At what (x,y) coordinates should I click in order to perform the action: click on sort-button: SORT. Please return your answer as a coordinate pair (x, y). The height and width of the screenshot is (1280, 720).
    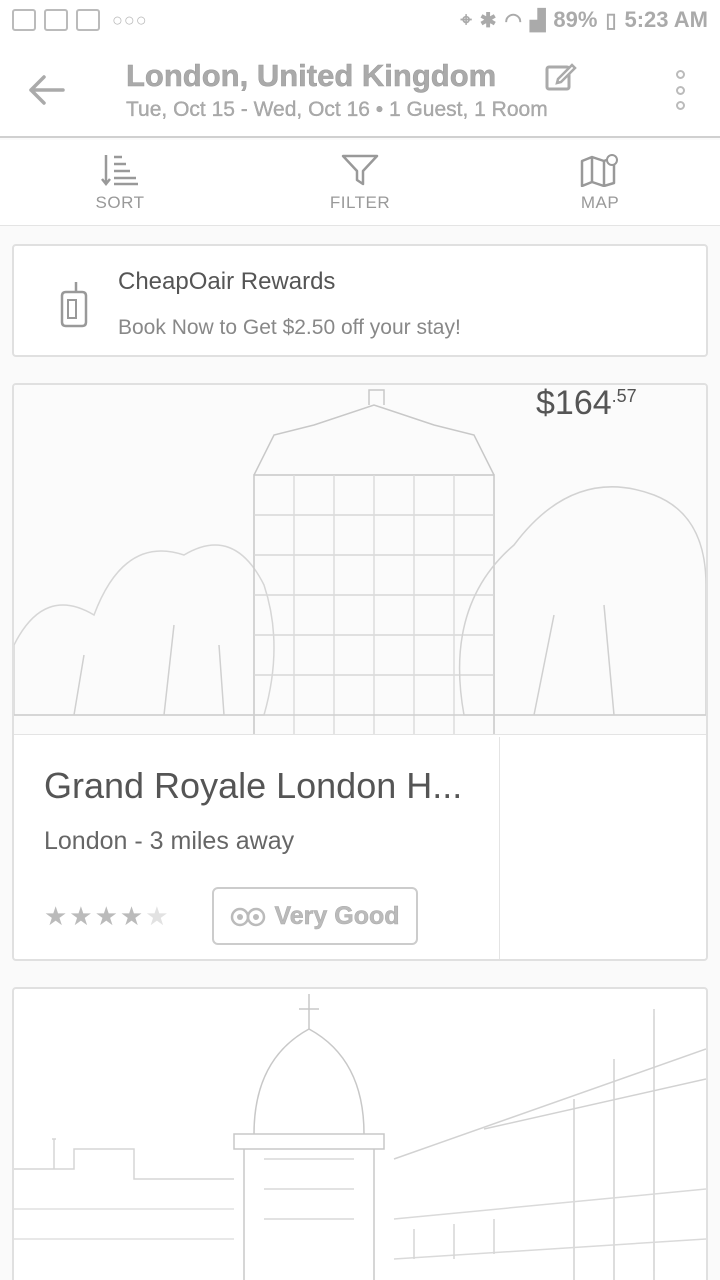
    Looking at the image, I should click on (120, 182).